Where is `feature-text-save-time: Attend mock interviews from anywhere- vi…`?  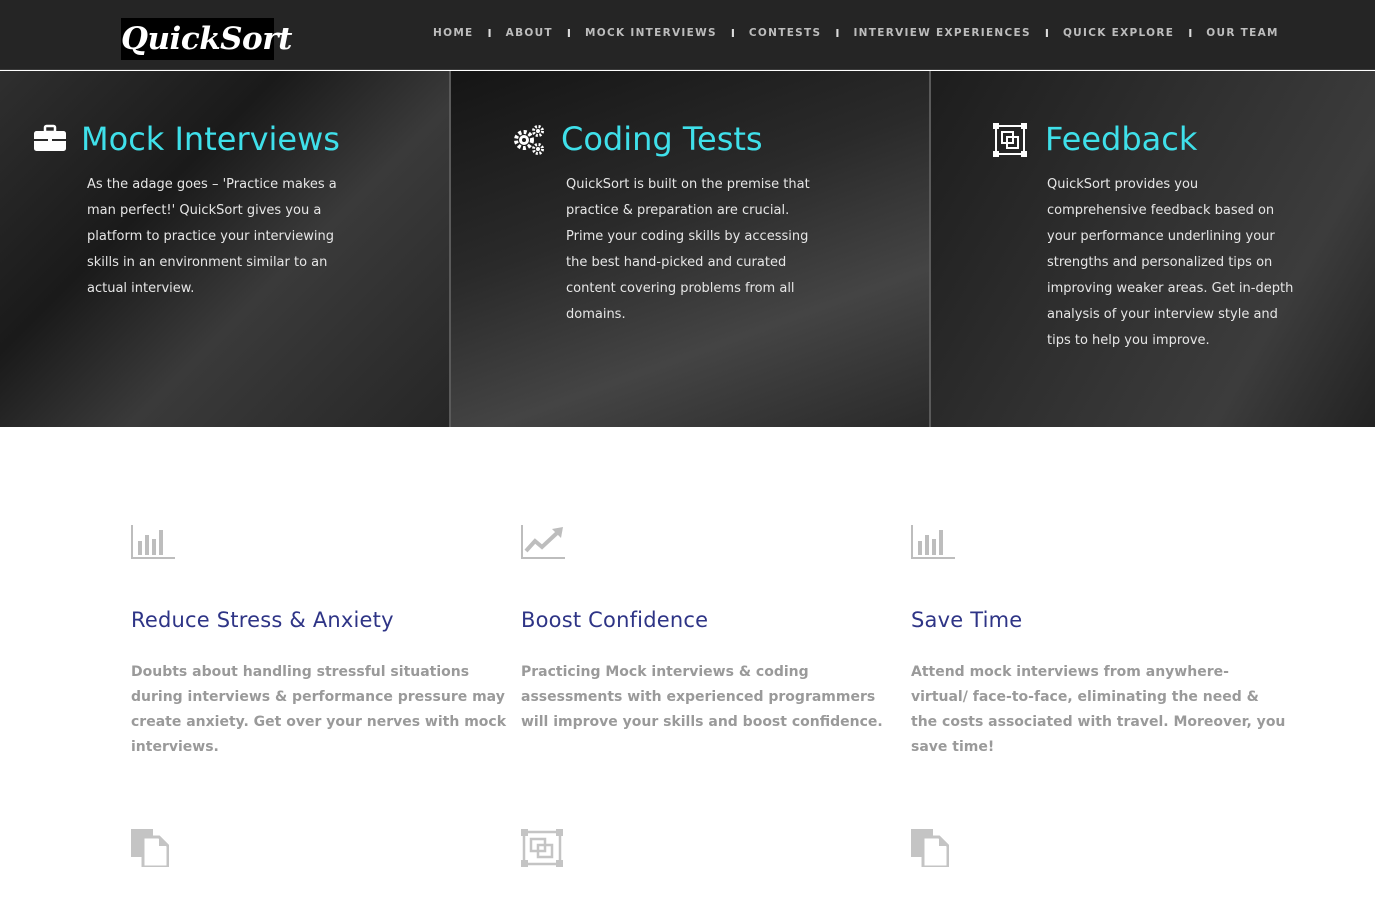 feature-text-save-time: Attend mock interviews from anywhere- vi… is located at coordinates (1098, 709).